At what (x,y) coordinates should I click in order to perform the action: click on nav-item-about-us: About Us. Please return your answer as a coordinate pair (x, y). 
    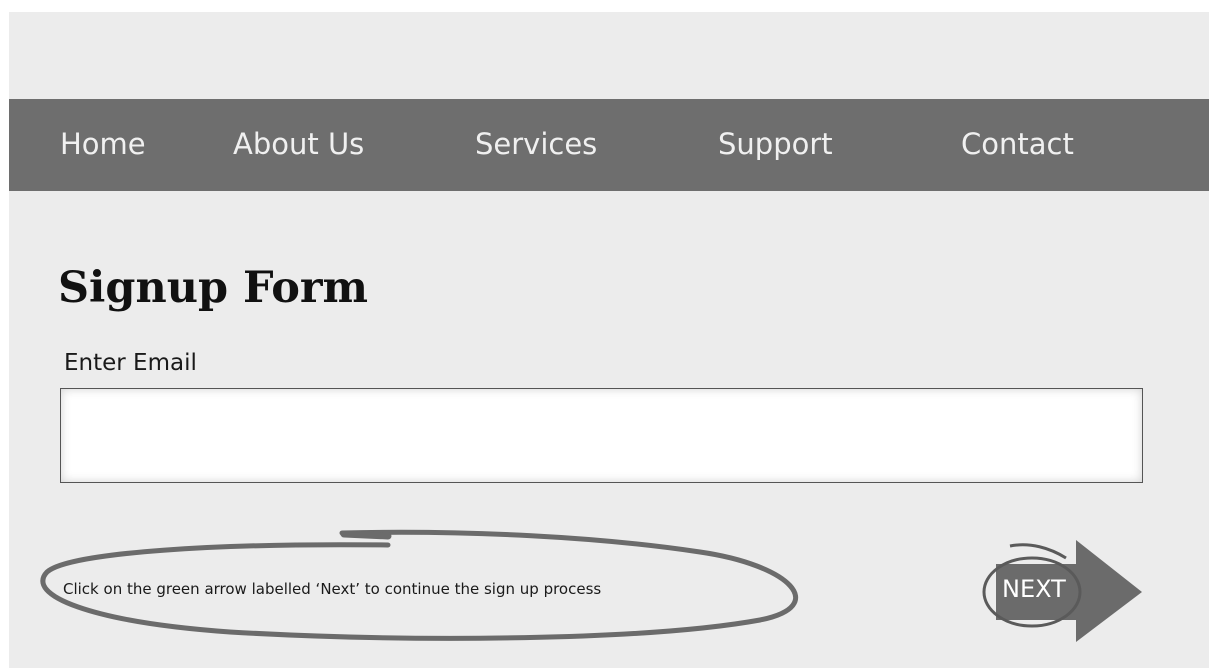
    Looking at the image, I should click on (298, 144).